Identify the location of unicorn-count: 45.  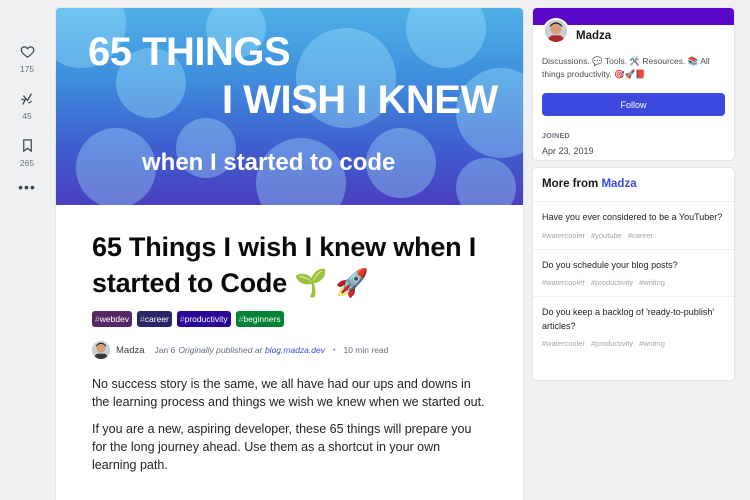
(27, 116).